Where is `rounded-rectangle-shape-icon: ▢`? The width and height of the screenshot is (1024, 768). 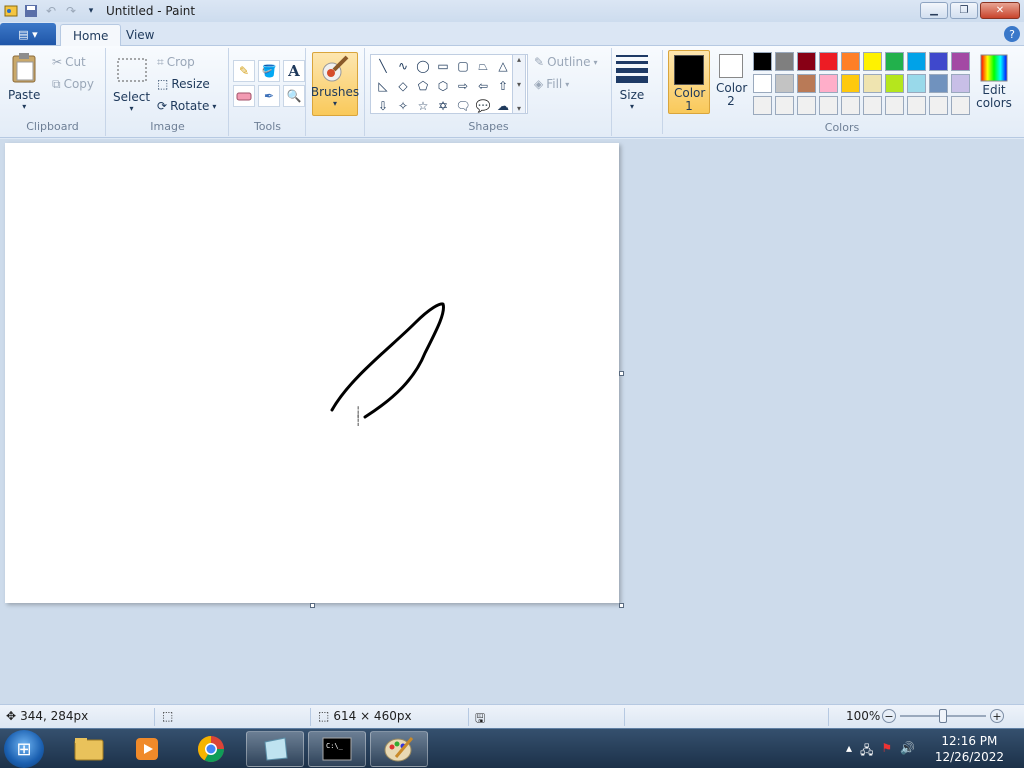
rounded-rectangle-shape-icon: ▢ is located at coordinates (463, 66).